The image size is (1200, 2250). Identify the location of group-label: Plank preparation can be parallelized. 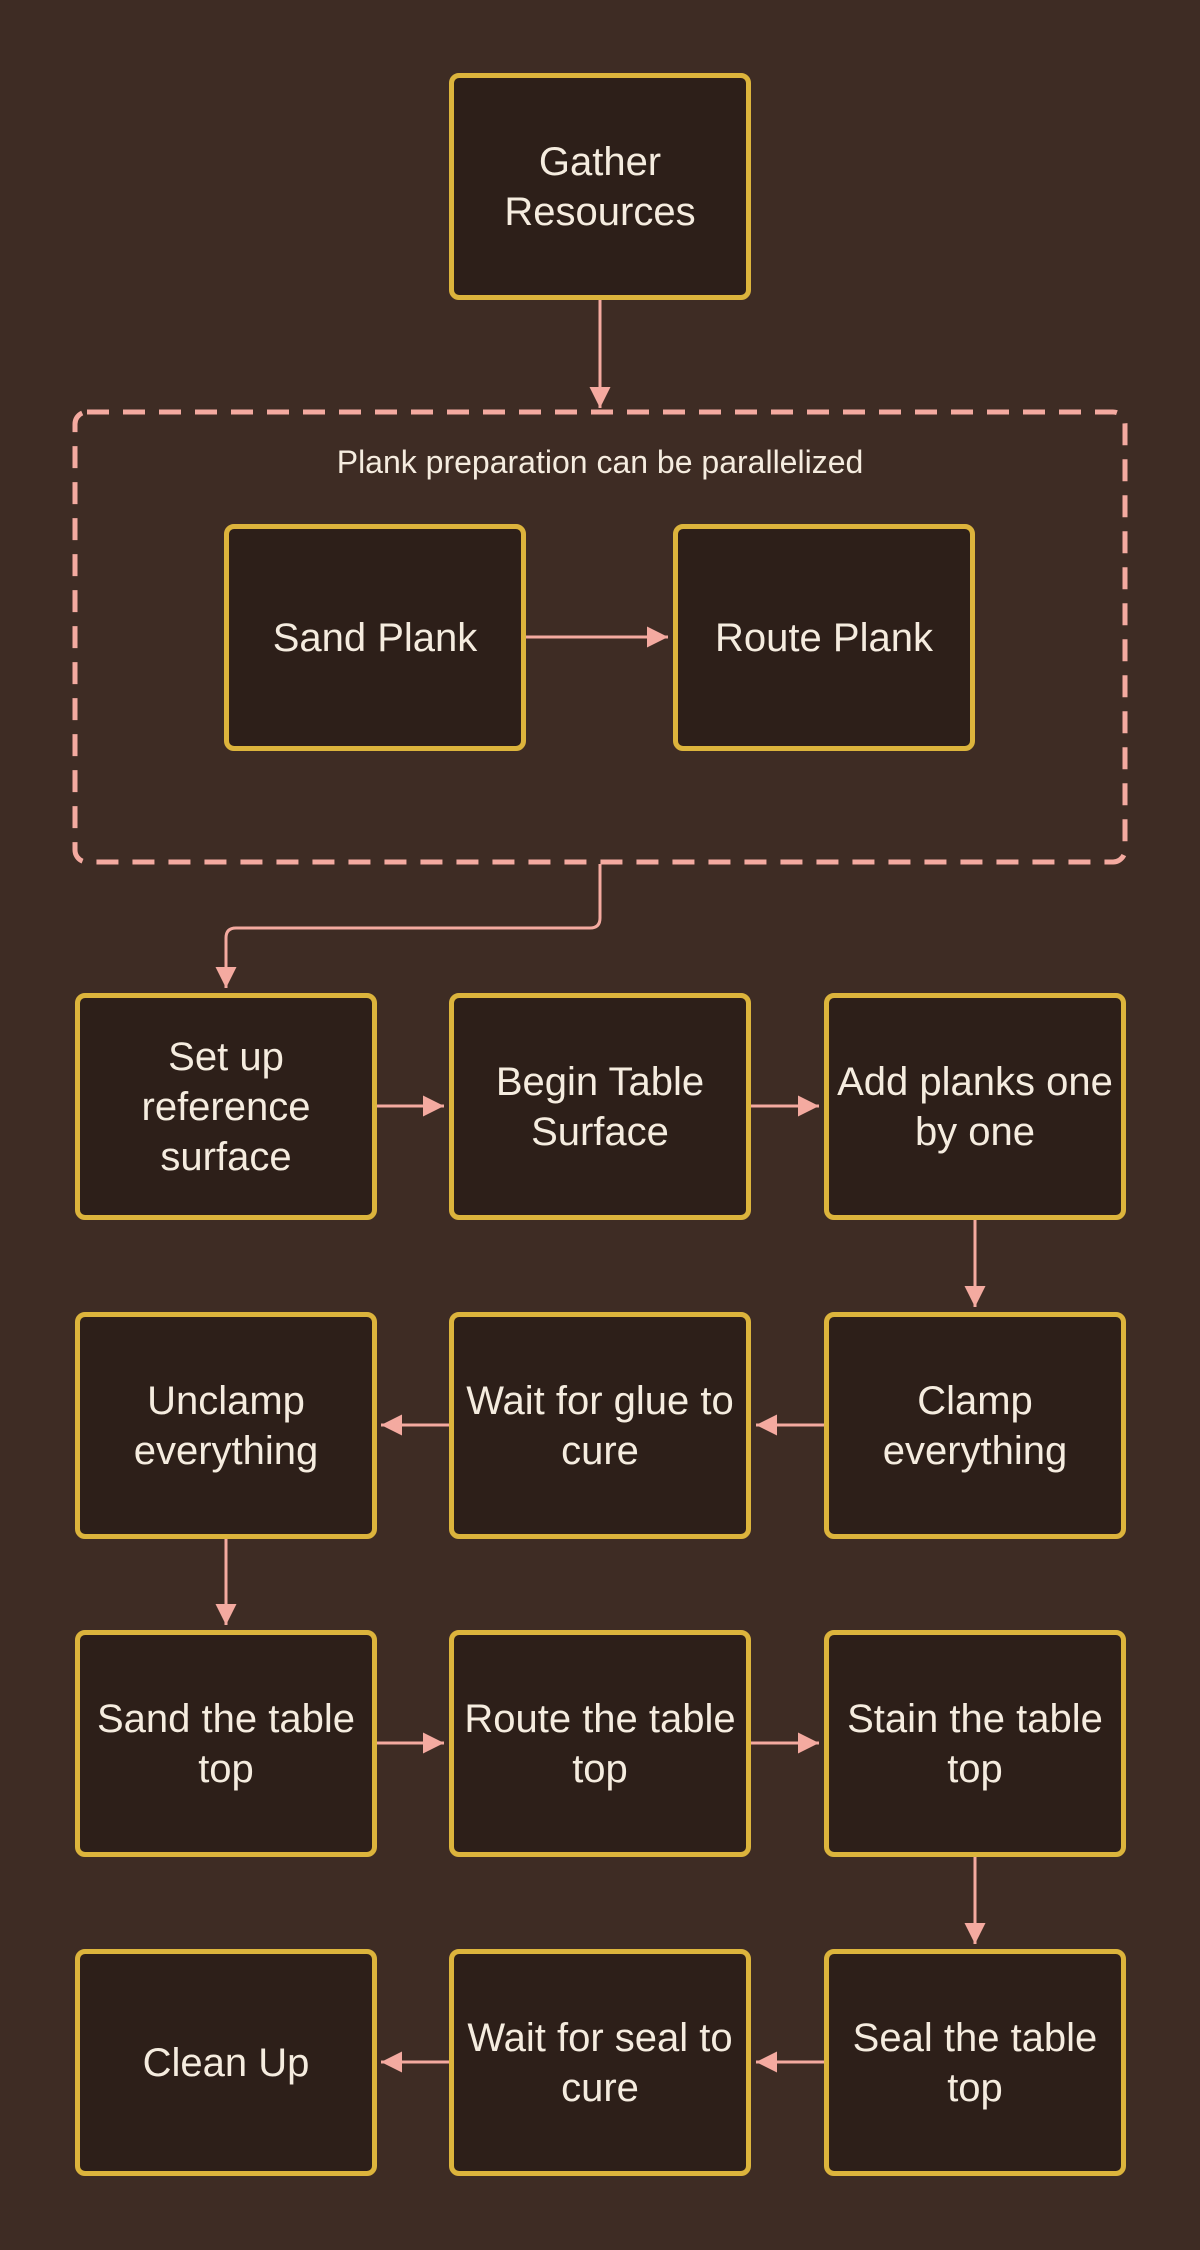
(600, 462).